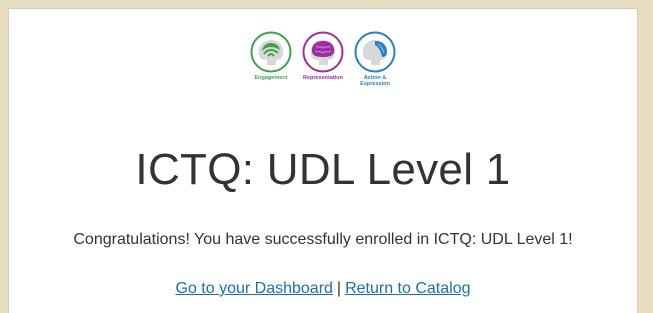 Image resolution: width=653 pixels, height=313 pixels. I want to click on logo-label-representation: Representation, so click(323, 78).